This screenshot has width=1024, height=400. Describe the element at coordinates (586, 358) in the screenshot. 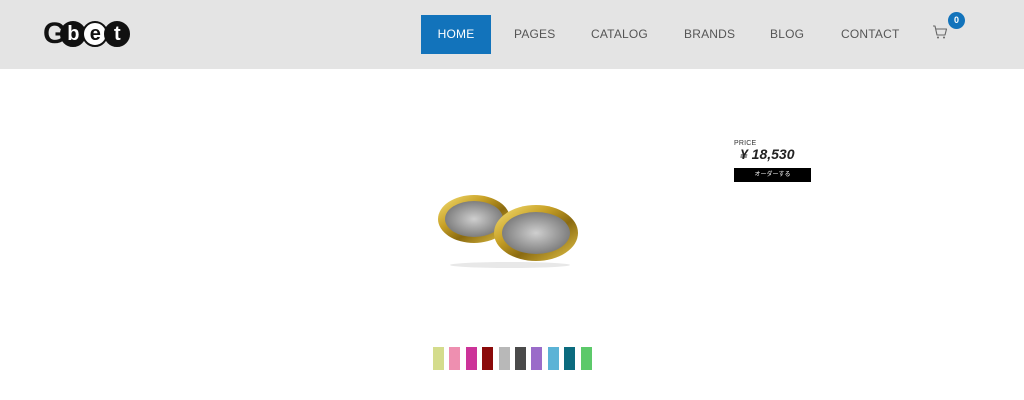

I see `swatch-green` at that location.